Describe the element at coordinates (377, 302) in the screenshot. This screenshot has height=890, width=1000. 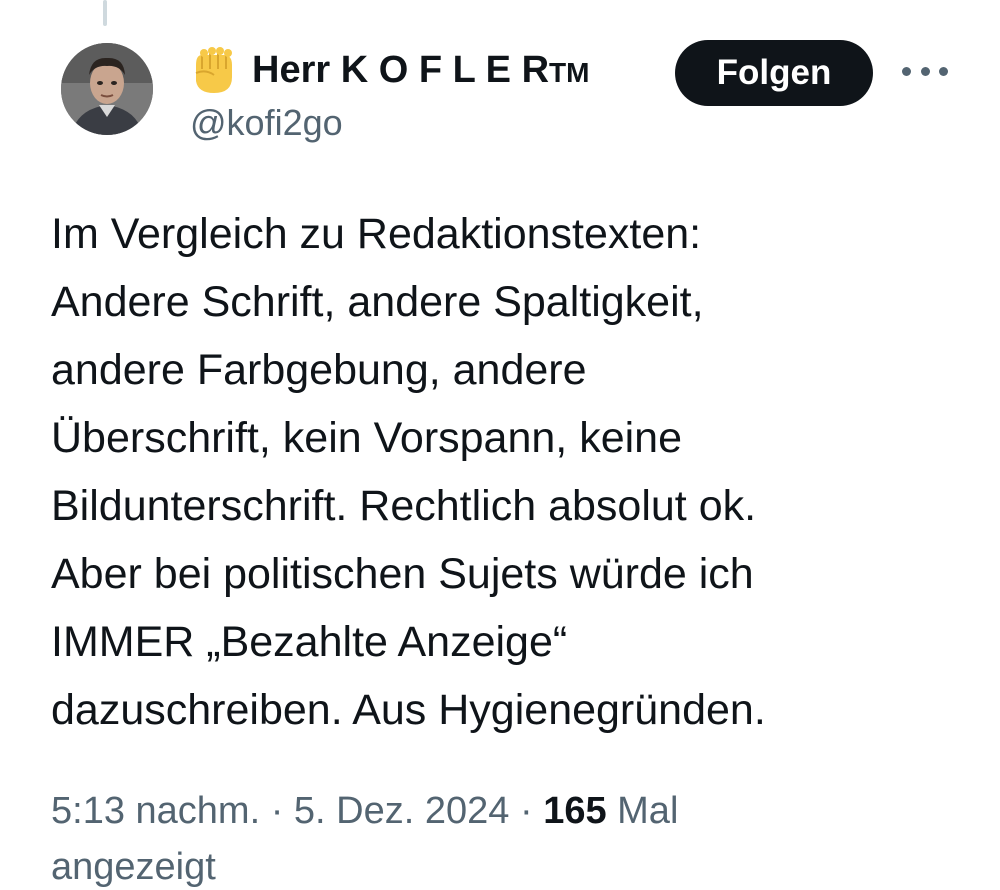
I see `tweet-text-line: Andere Schrift, andere Spaltigkeit,` at that location.